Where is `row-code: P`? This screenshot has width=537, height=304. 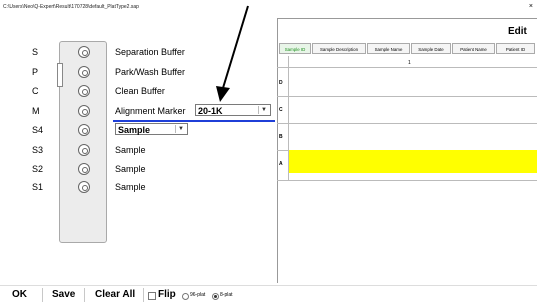 row-code: P is located at coordinates (35, 72).